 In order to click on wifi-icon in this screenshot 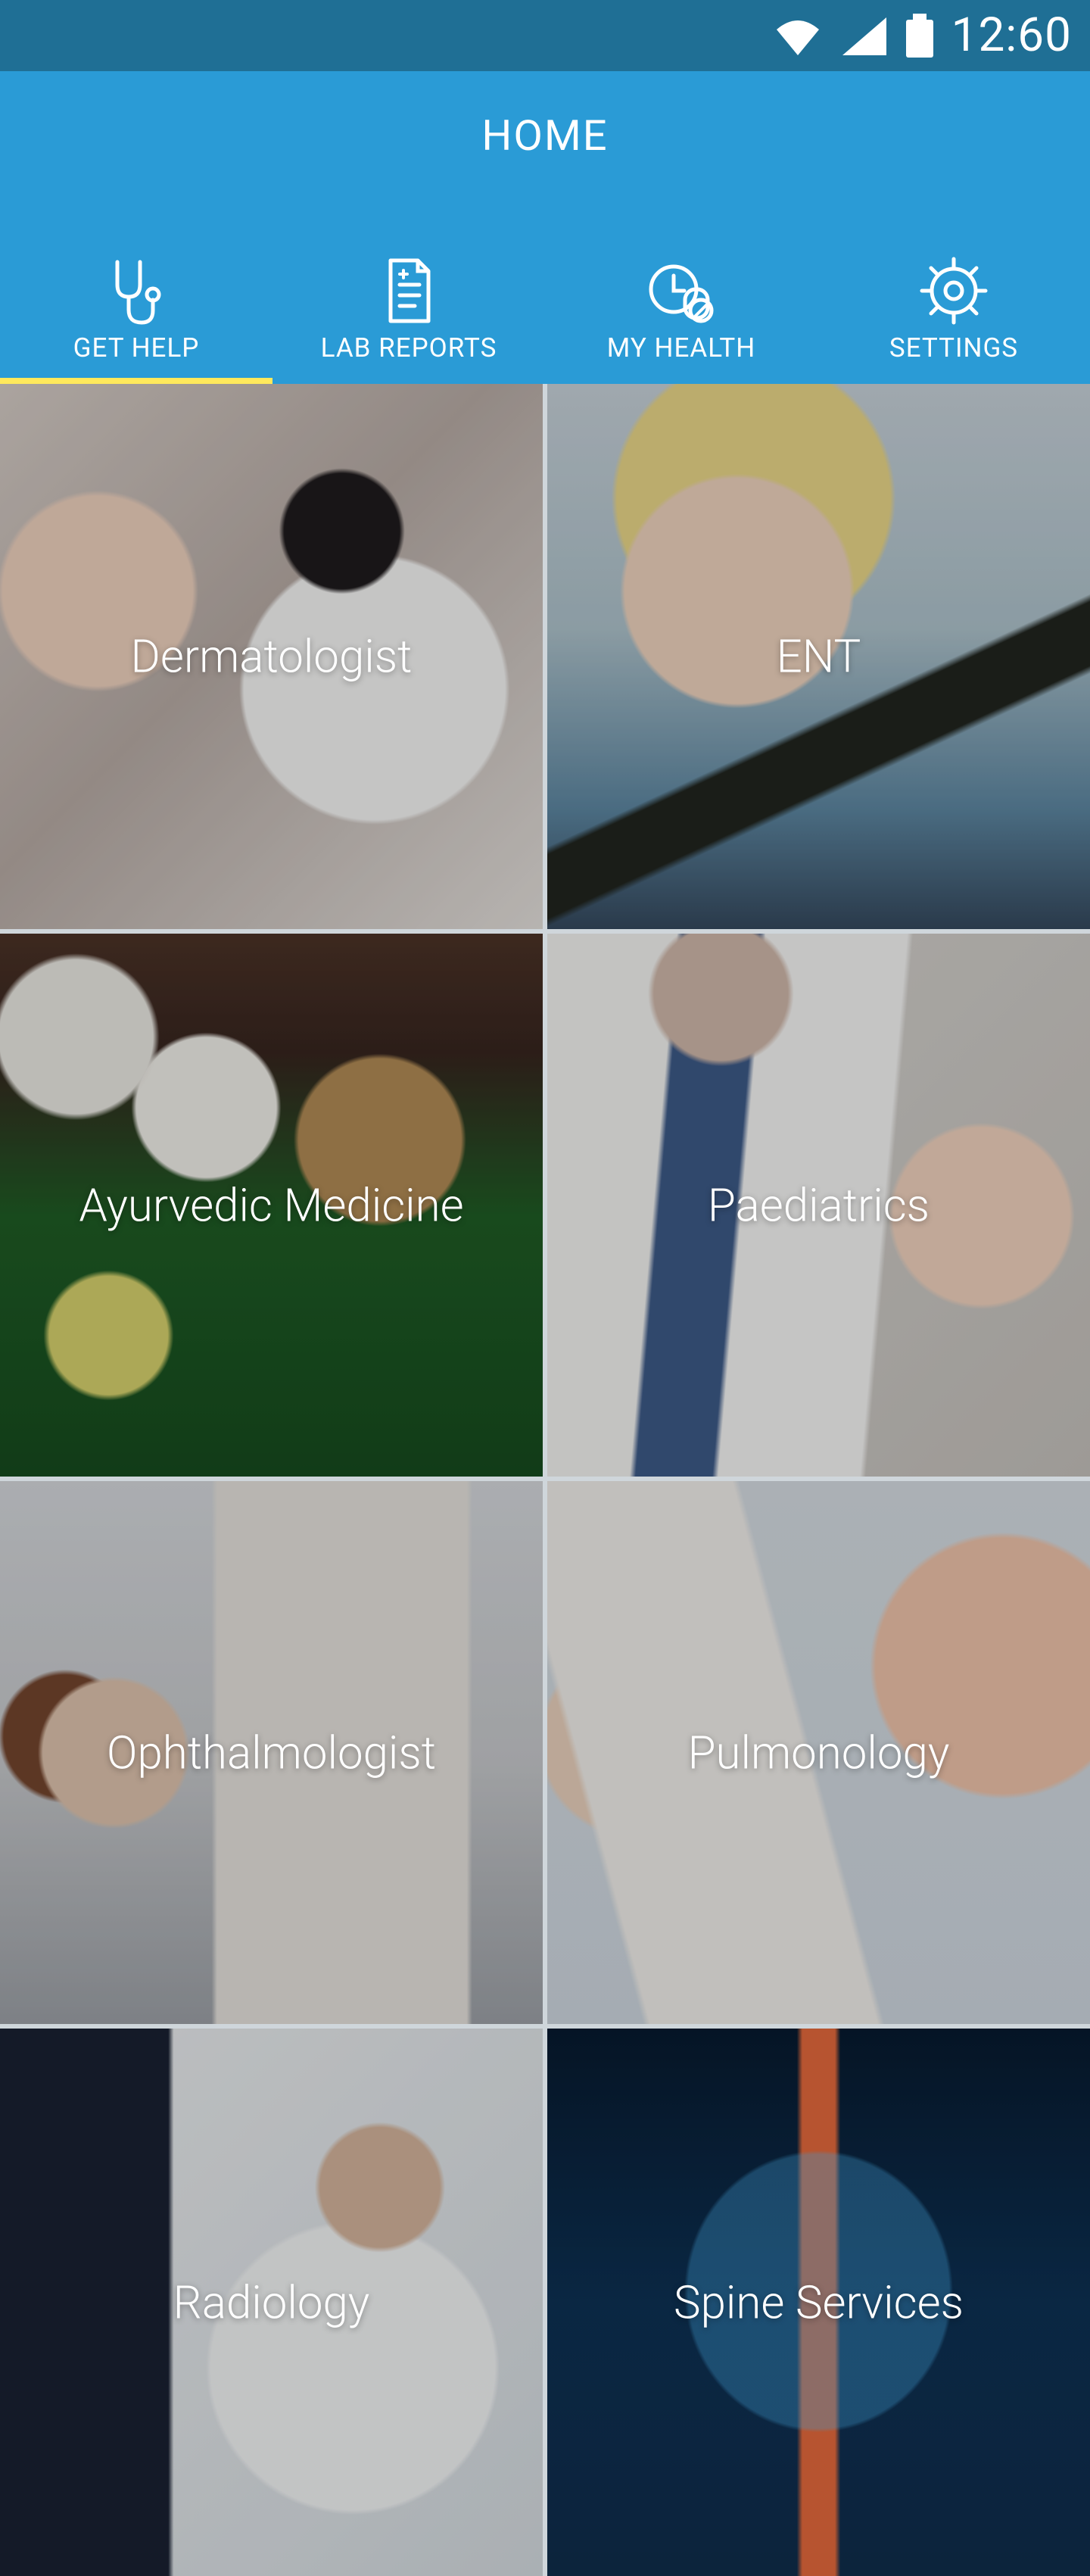, I will do `click(797, 37)`.